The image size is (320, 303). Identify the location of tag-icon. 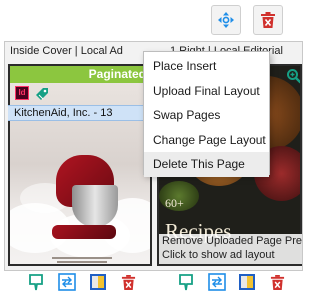
(42, 94).